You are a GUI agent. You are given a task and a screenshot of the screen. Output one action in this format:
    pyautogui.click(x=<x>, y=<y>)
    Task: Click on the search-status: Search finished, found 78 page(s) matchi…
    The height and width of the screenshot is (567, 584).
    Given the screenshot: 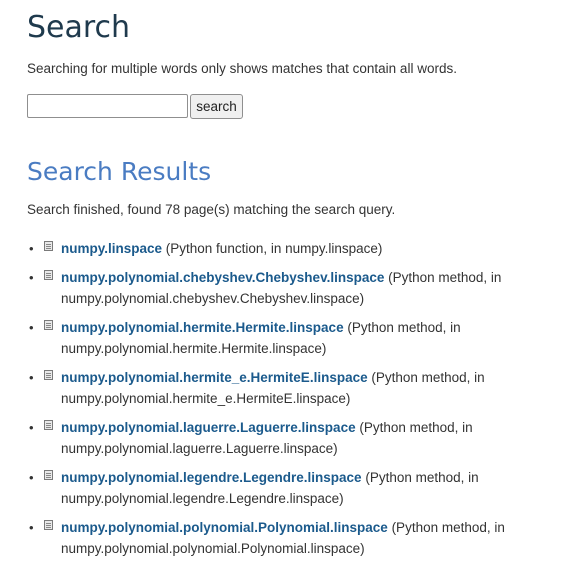 What is the action you would take?
    pyautogui.click(x=211, y=209)
    